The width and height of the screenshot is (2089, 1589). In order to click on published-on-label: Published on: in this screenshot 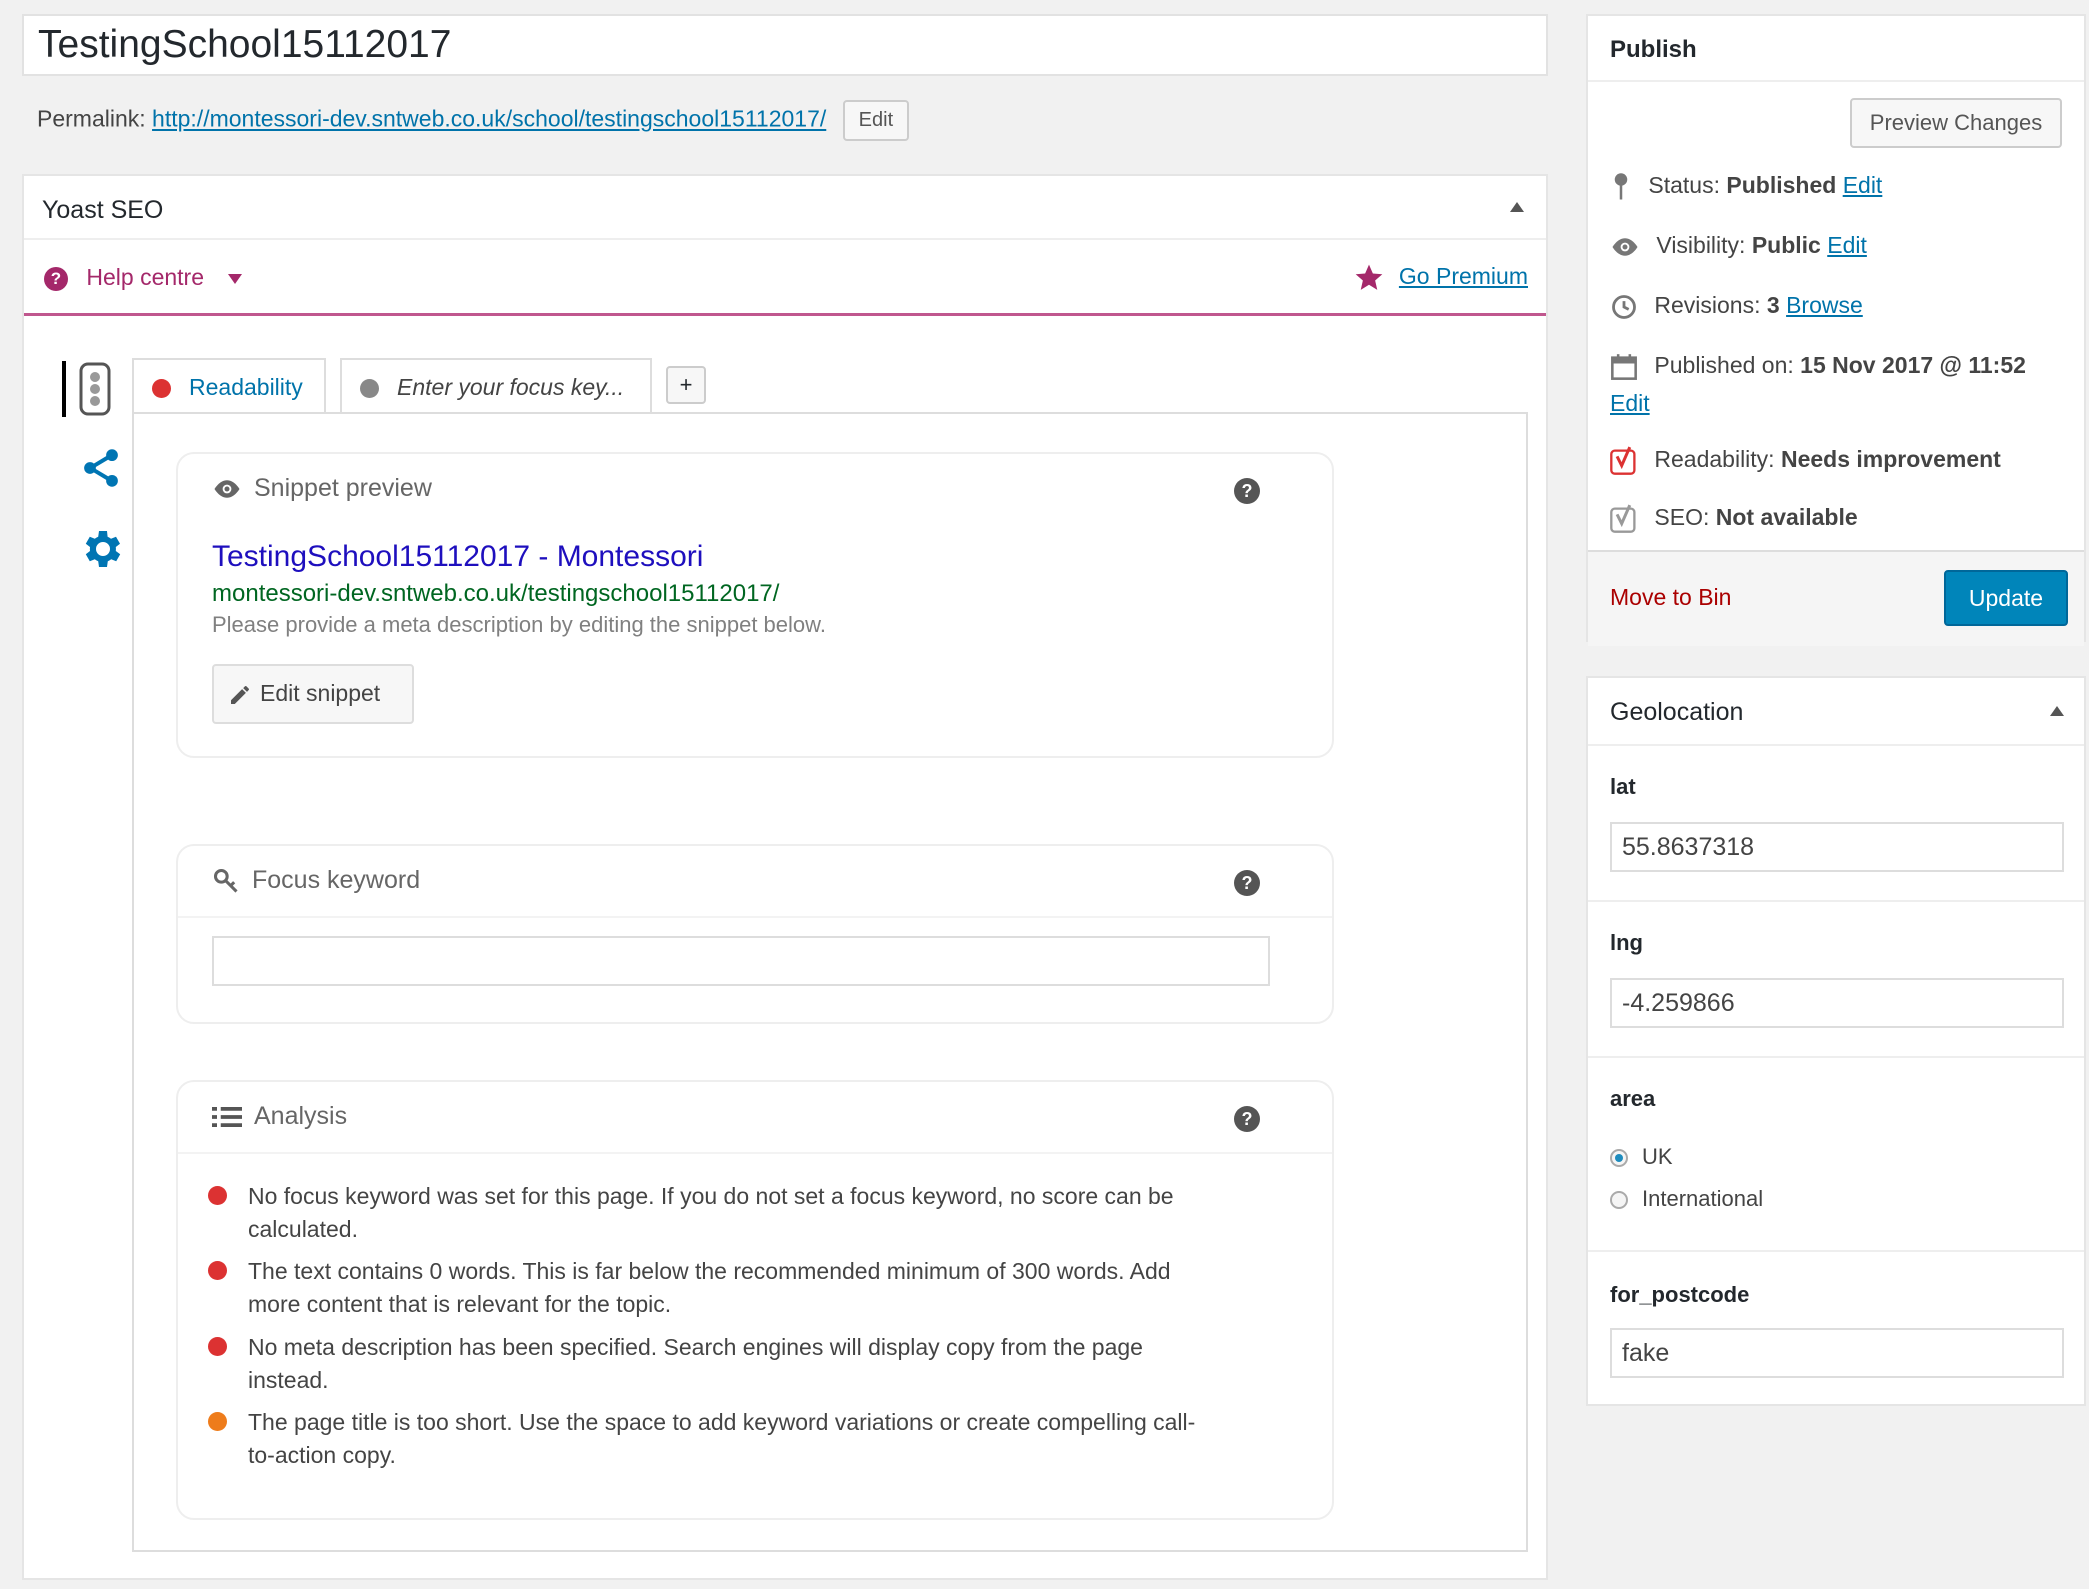, I will do `click(1724, 365)`.